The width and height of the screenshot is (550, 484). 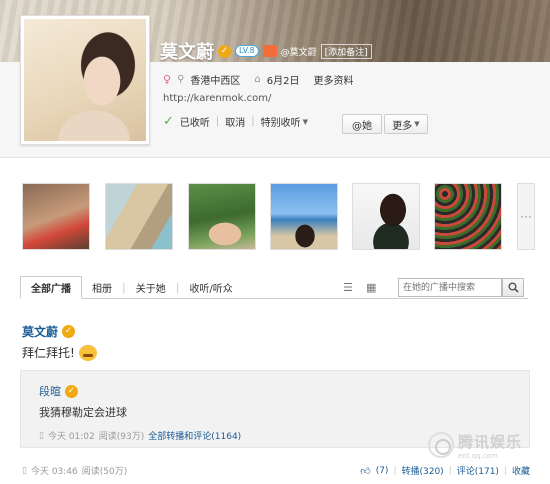 I want to click on grid-view-icon: ▦, so click(x=371, y=287).